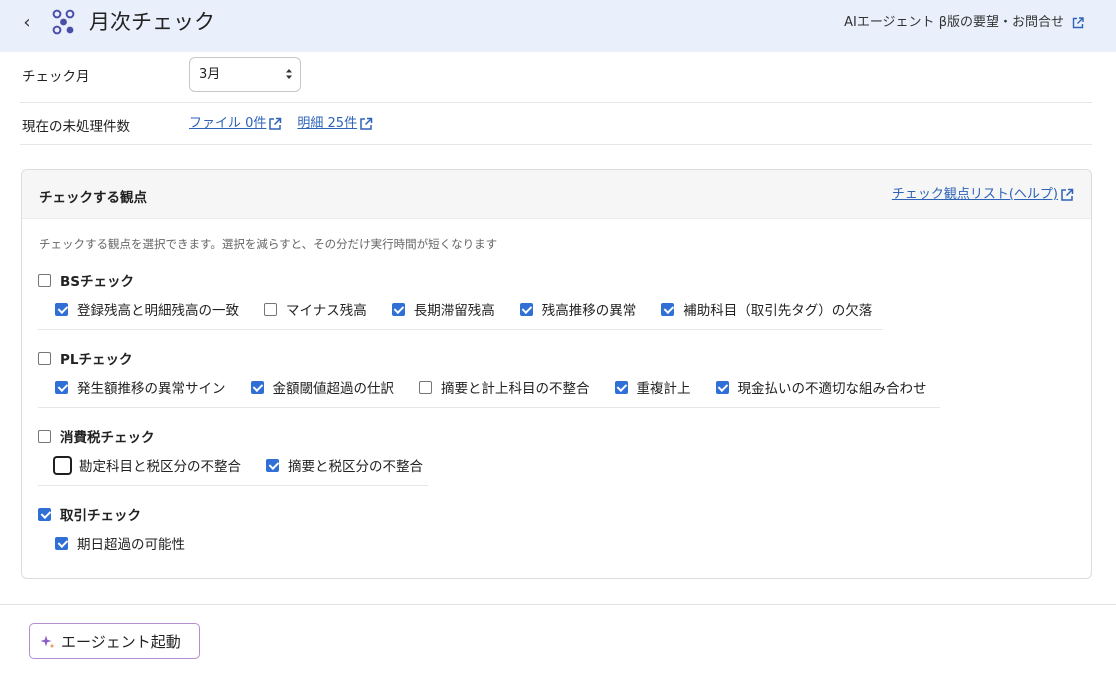 Image resolution: width=1116 pixels, height=677 pixels. I want to click on group-transaction-header: 取引チェック, so click(89, 514).